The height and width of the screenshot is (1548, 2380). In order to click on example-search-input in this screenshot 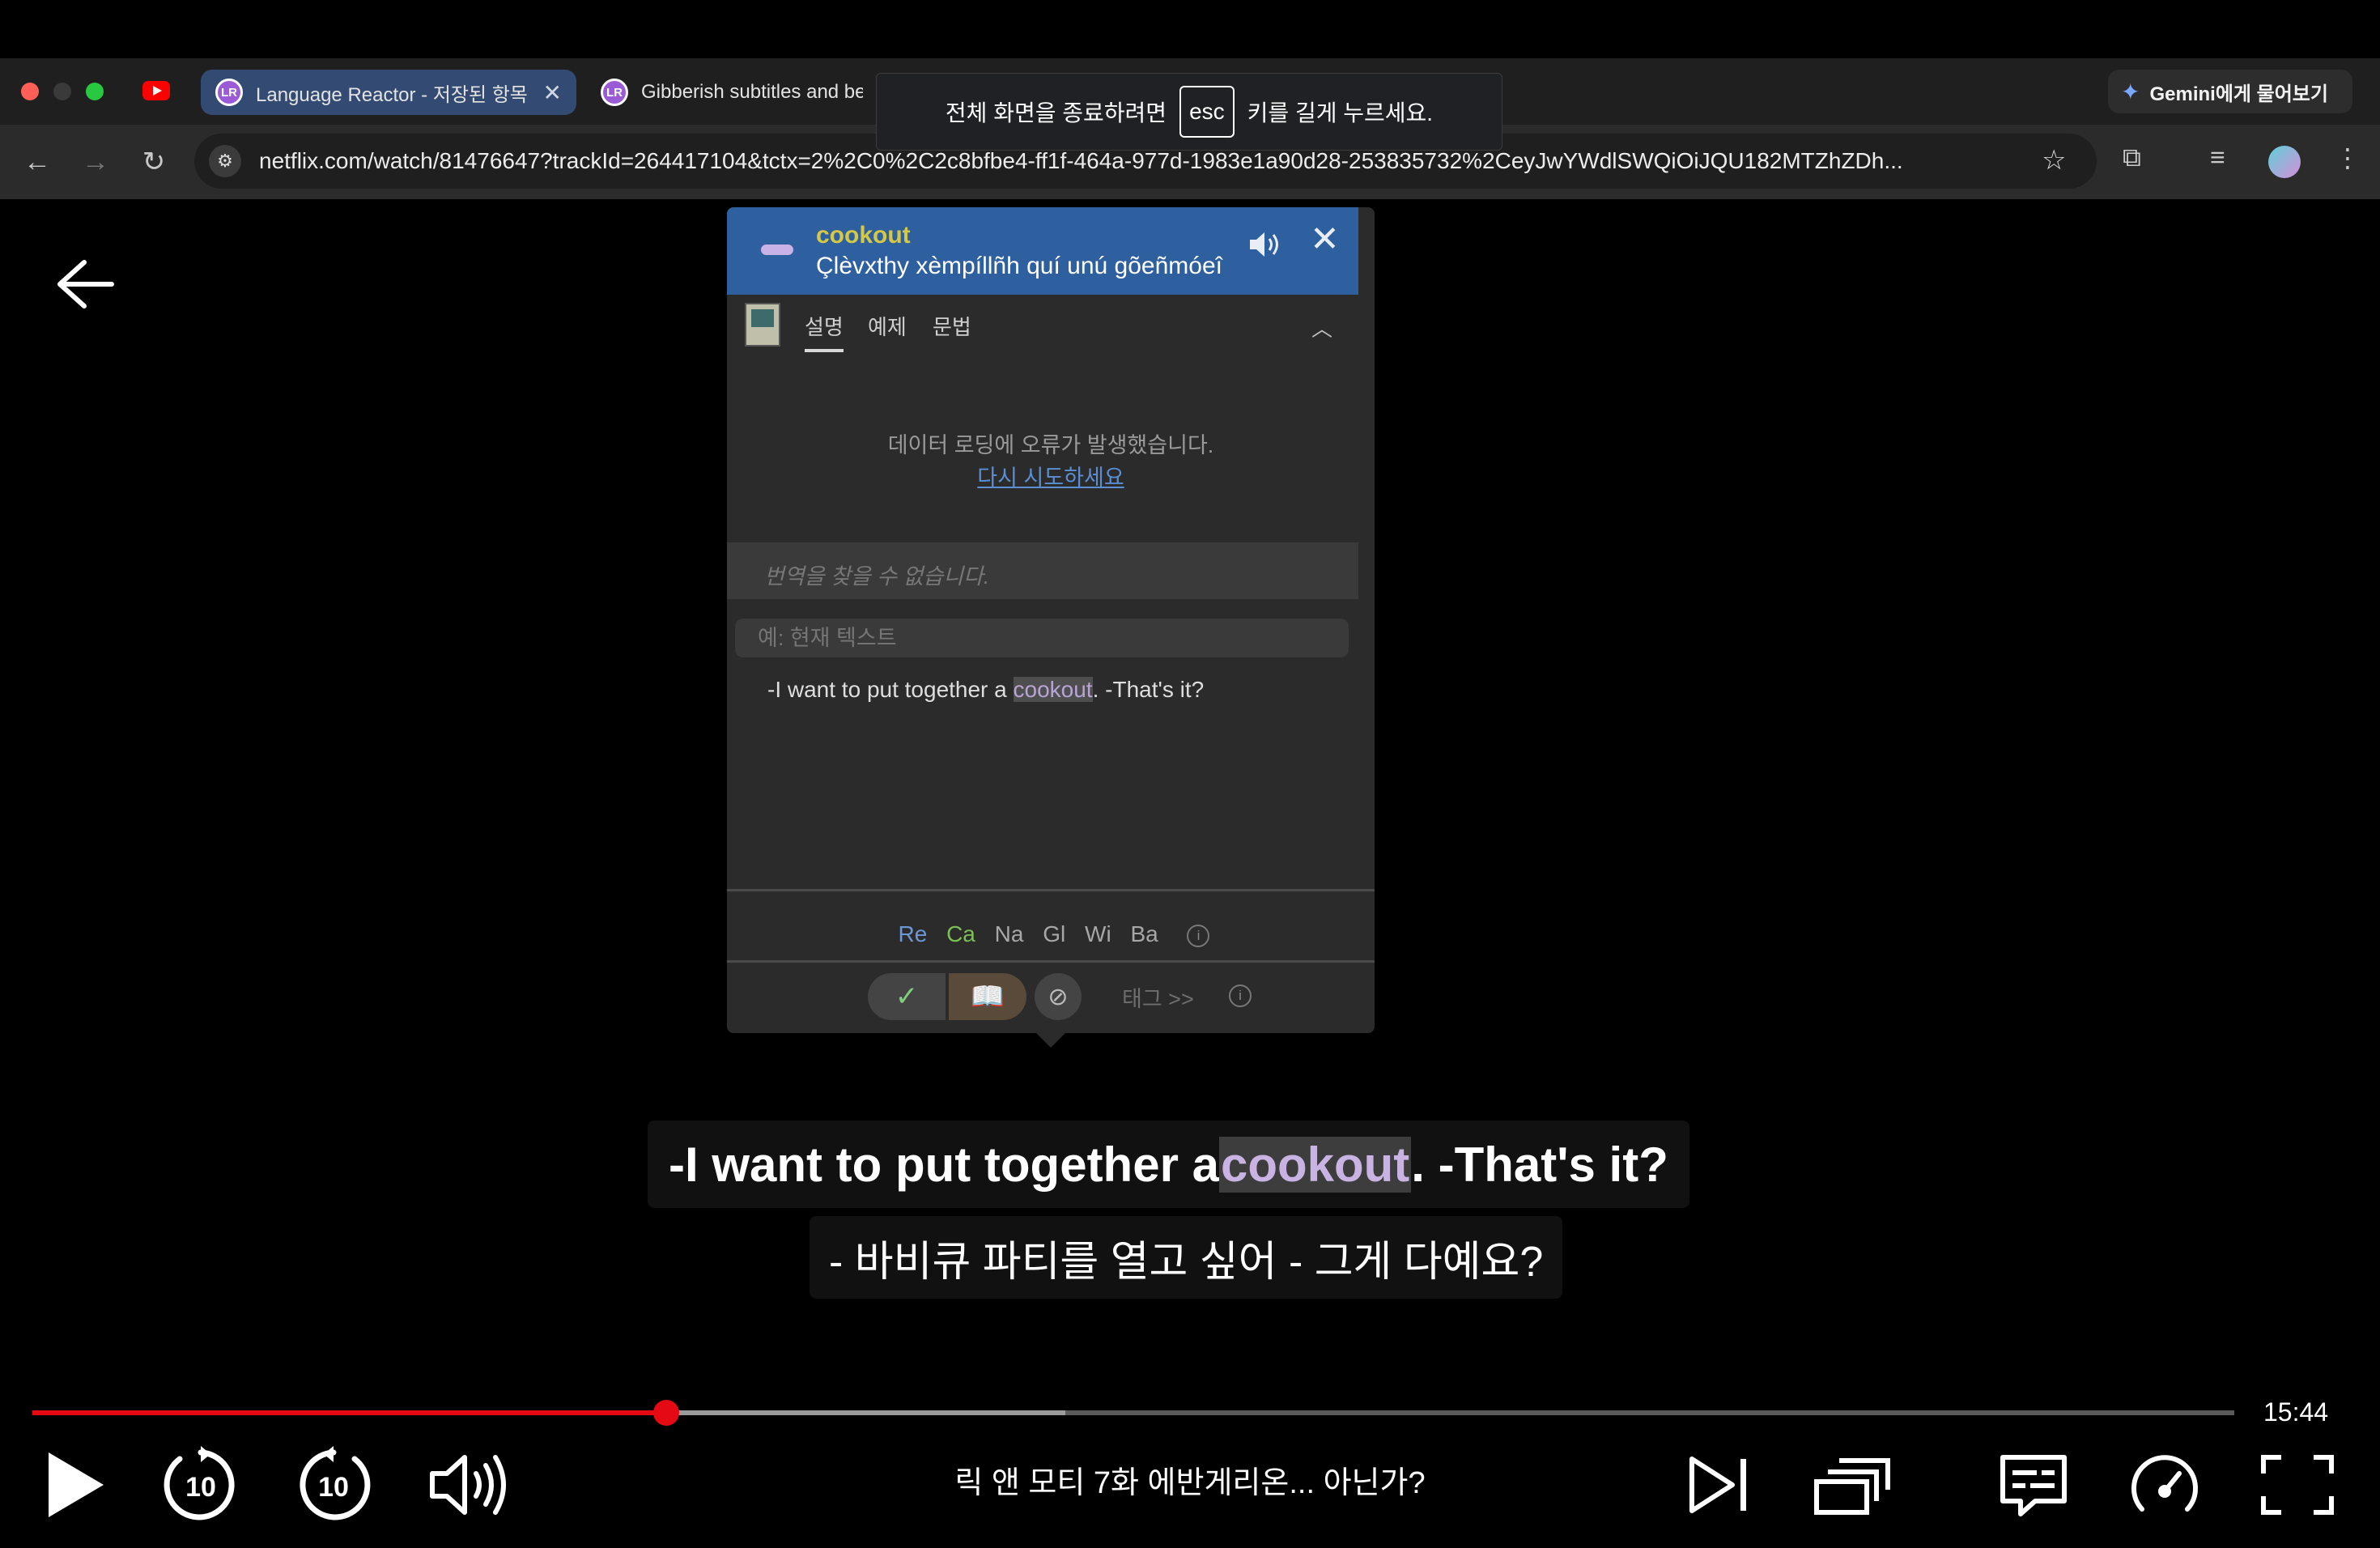, I will do `click(1042, 638)`.